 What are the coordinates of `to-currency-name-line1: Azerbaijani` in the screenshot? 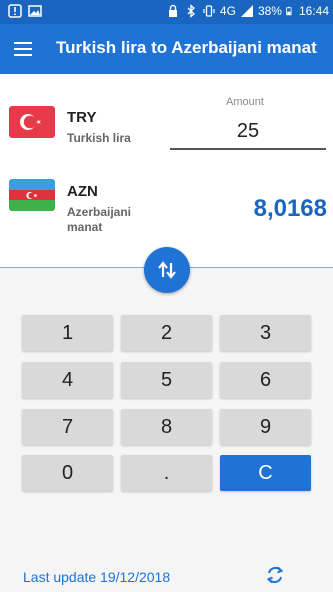 It's located at (99, 212).